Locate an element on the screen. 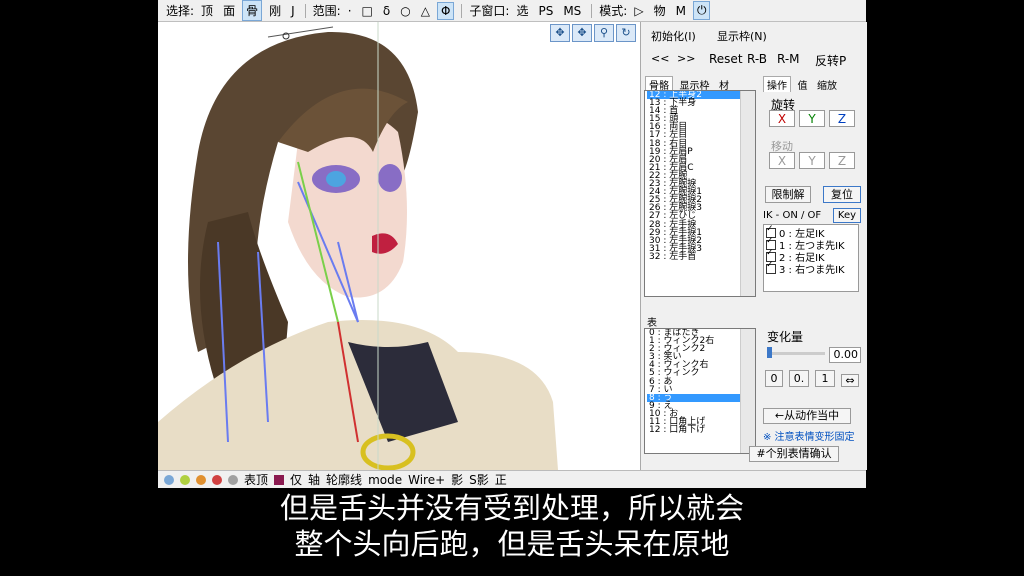 This screenshot has height=576, width=1024. subtitle: 但是舌头并没有受到处理，所以就会 整个头向后跑，但是舌头呆在原地 is located at coordinates (512, 526).